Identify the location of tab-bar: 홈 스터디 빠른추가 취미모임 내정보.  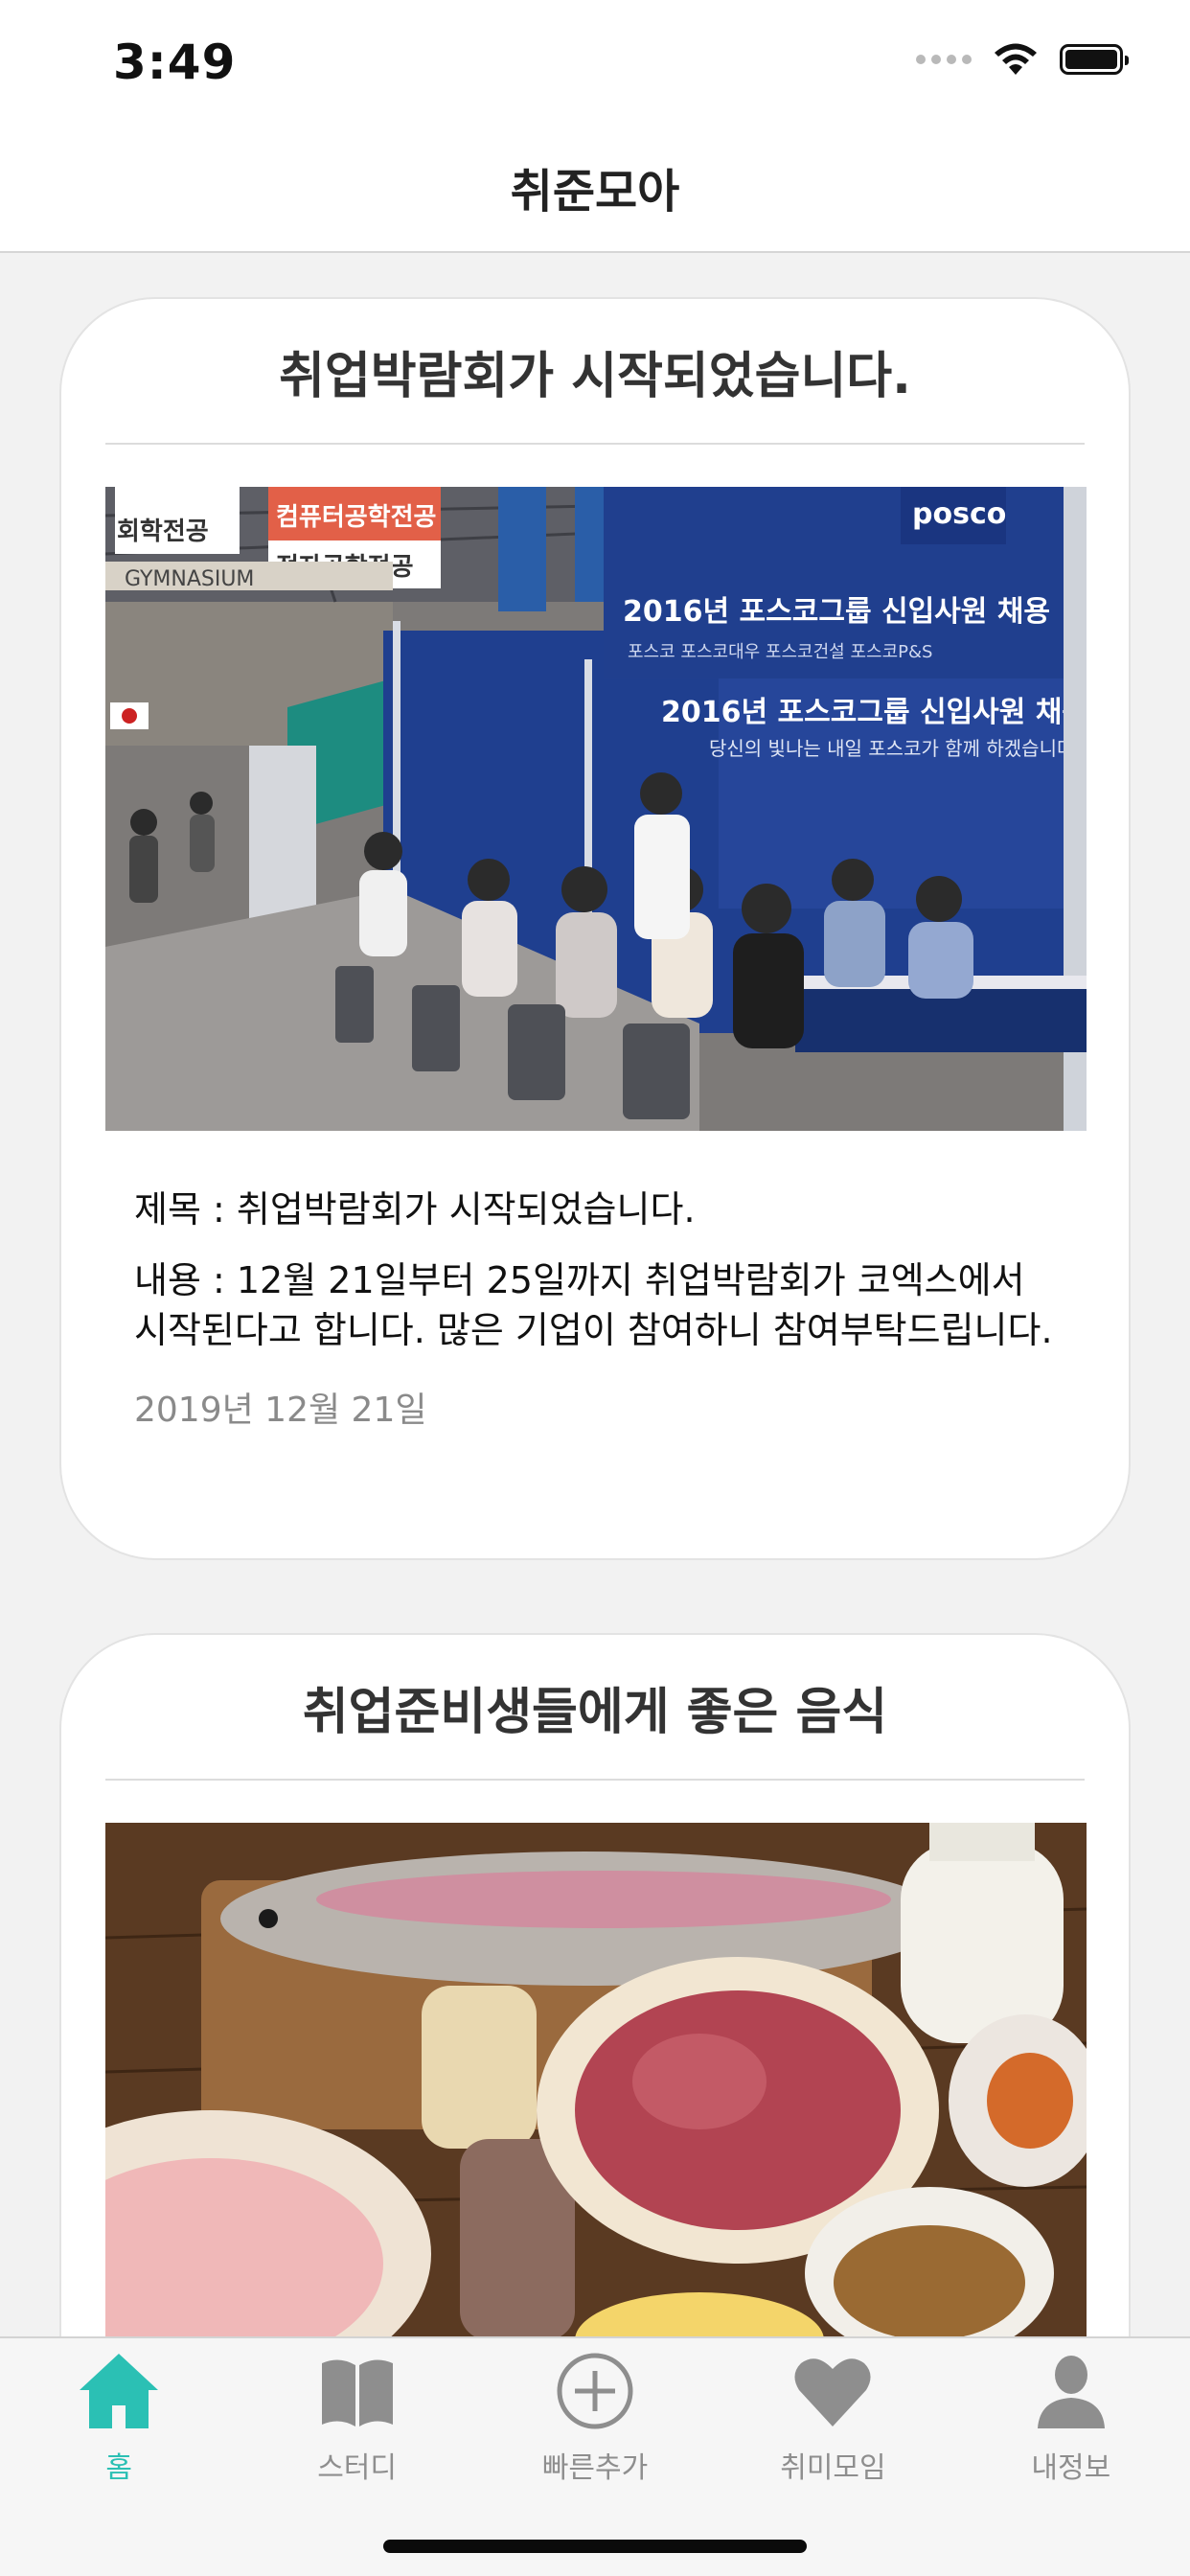
(595, 2456).